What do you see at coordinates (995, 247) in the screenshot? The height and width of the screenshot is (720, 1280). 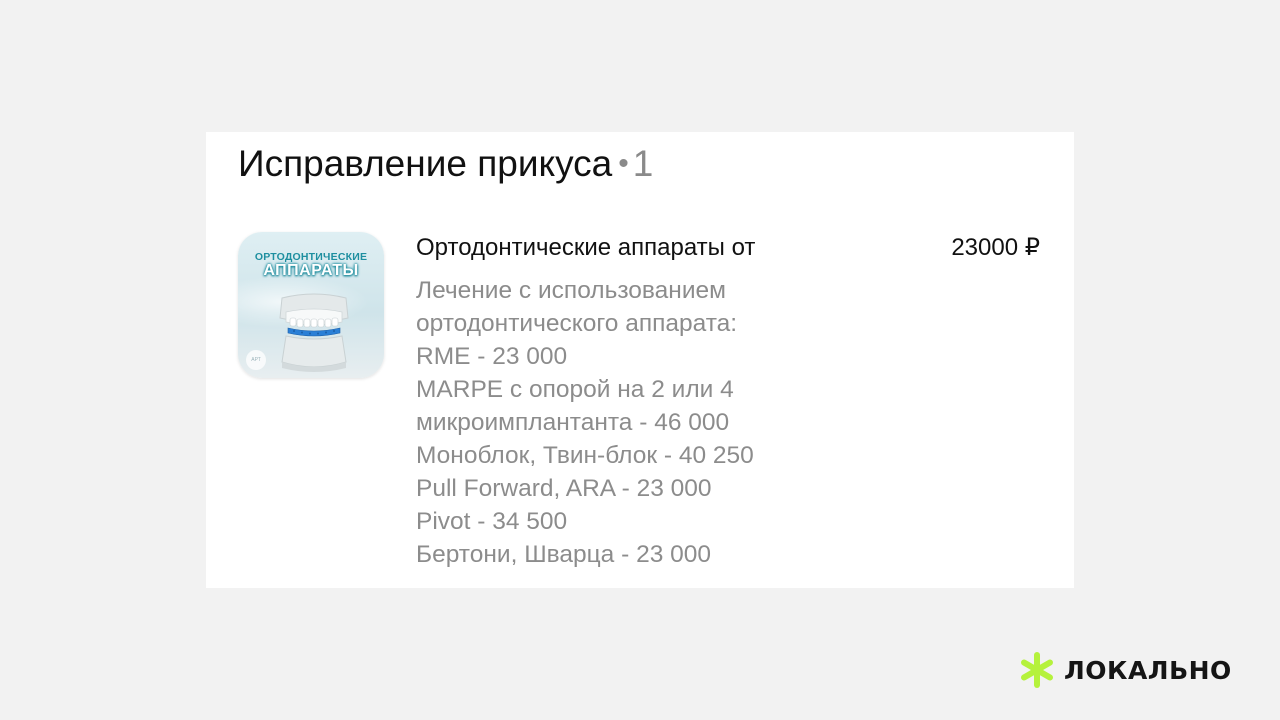 I see `service-price: 23000 ₽` at bounding box center [995, 247].